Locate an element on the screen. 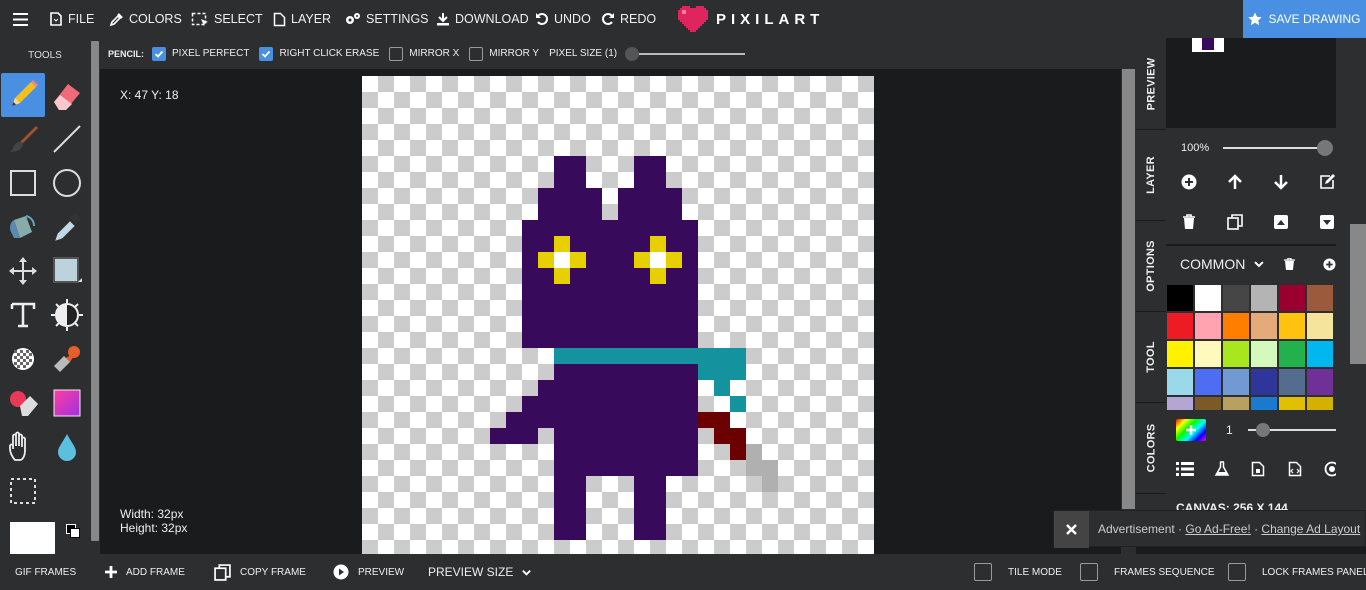 The height and width of the screenshot is (590, 1366). move-layer-down-button is located at coordinates (1281, 182).